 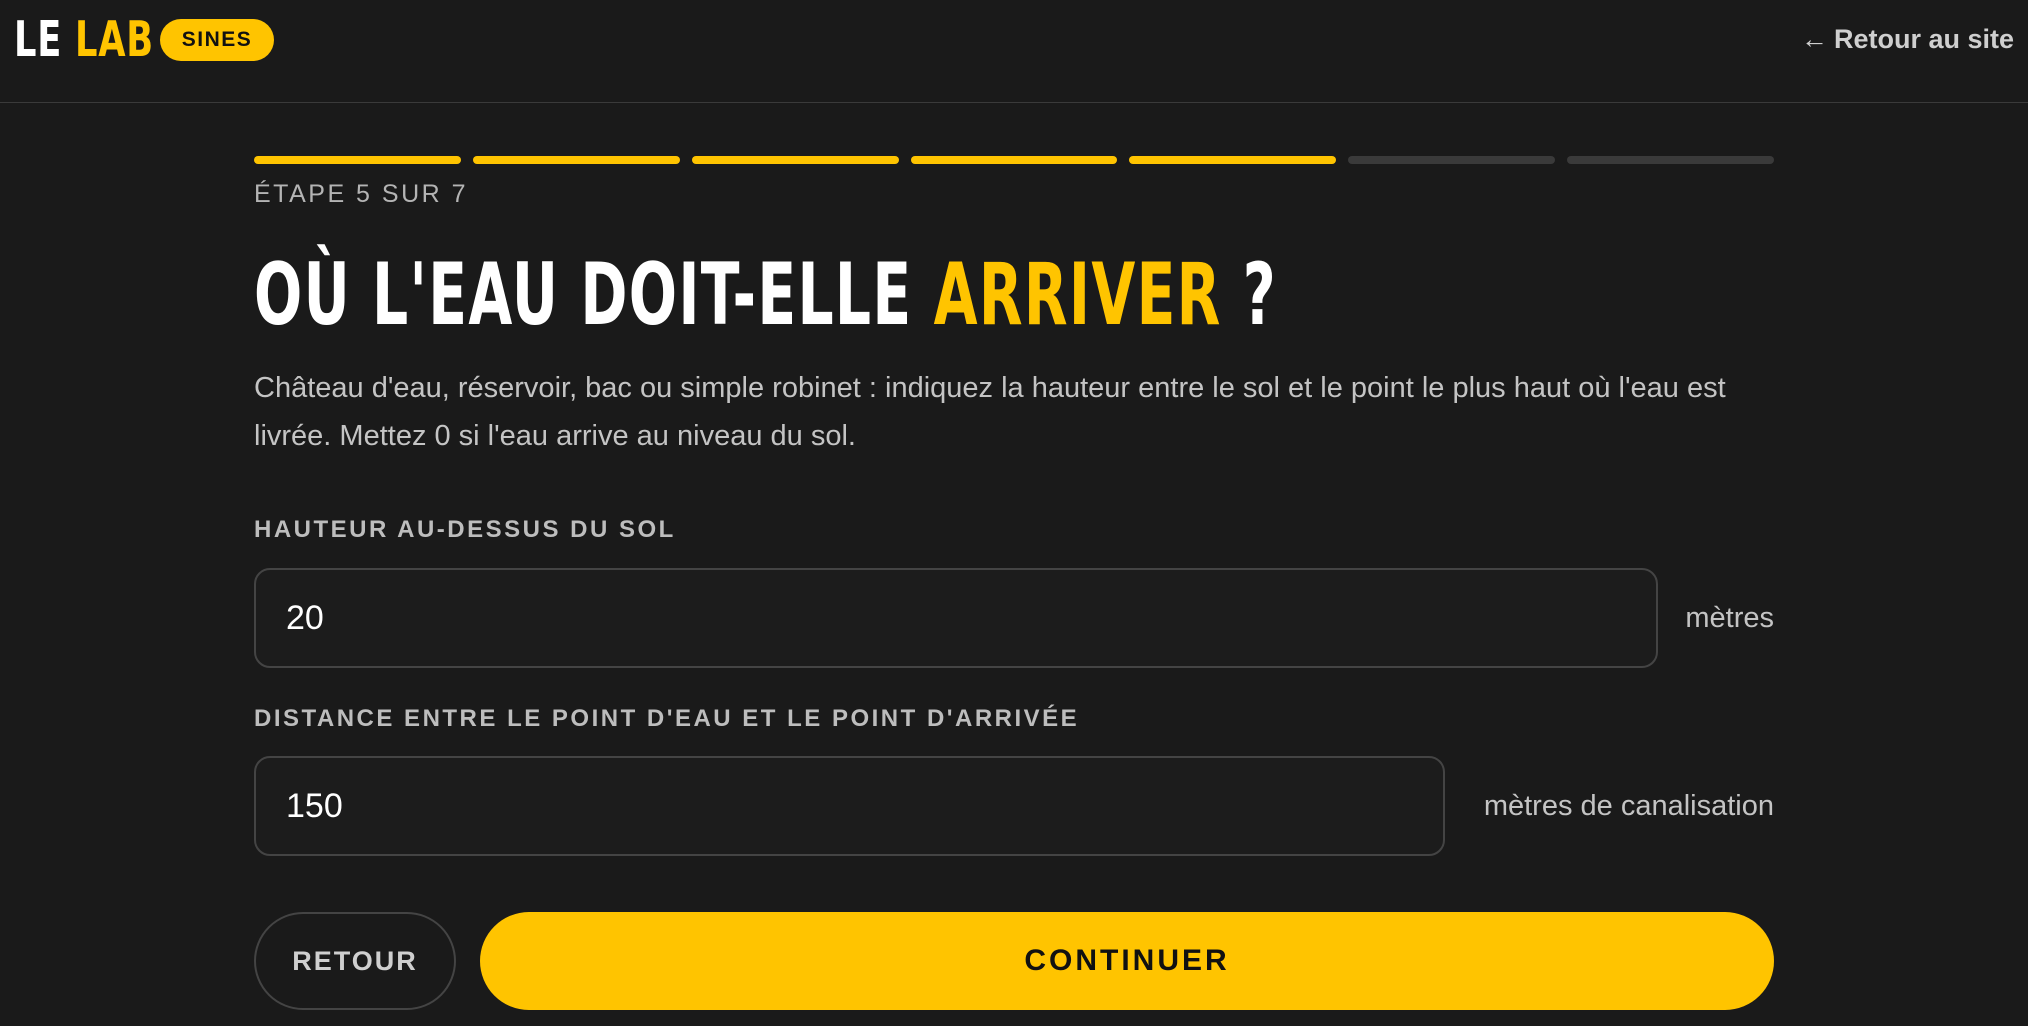 I want to click on arrow-left-icon: ←, so click(x=1814, y=38).